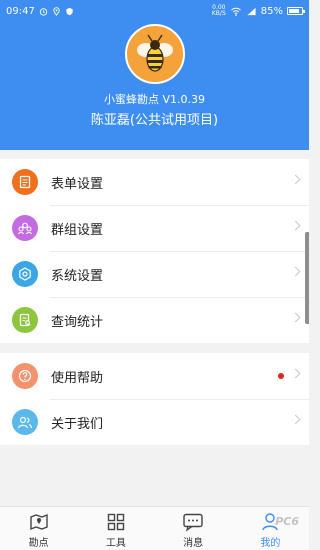 The height and width of the screenshot is (550, 320). Describe the element at coordinates (56, 11) in the screenshot. I see `location-icon` at that location.